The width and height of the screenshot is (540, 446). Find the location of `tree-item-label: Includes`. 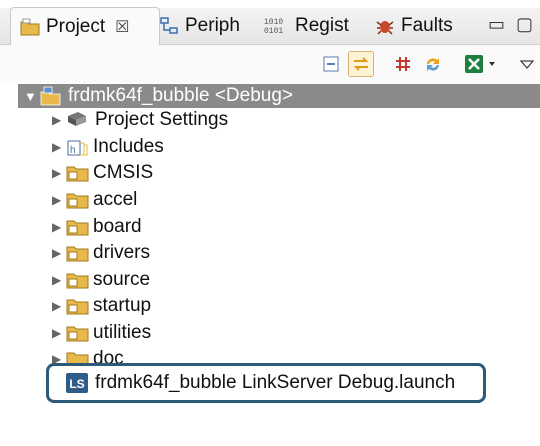

tree-item-label: Includes is located at coordinates (128, 146).